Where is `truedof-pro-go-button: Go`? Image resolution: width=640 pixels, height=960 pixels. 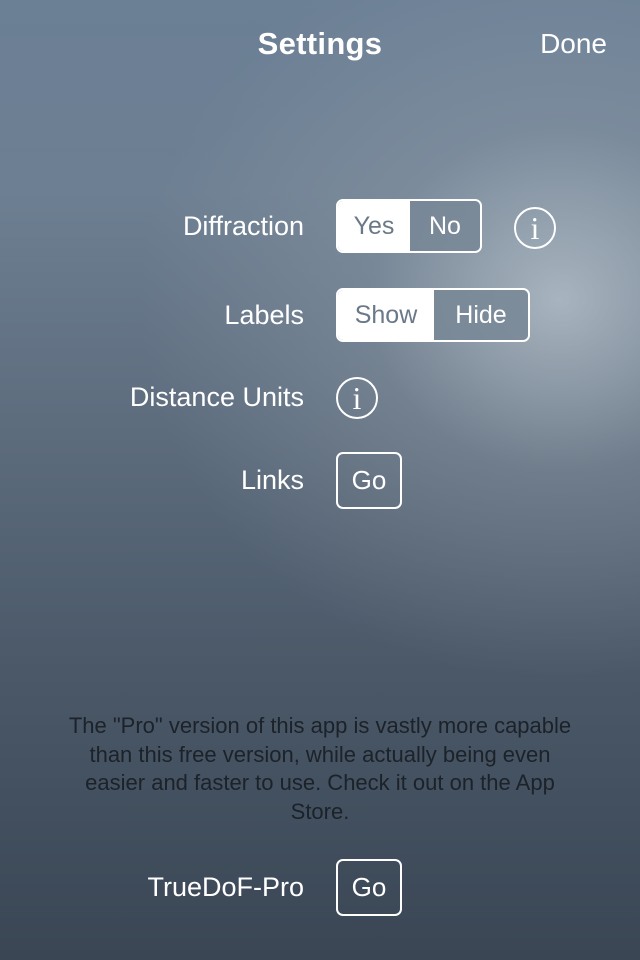
truedof-pro-go-button: Go is located at coordinates (369, 887).